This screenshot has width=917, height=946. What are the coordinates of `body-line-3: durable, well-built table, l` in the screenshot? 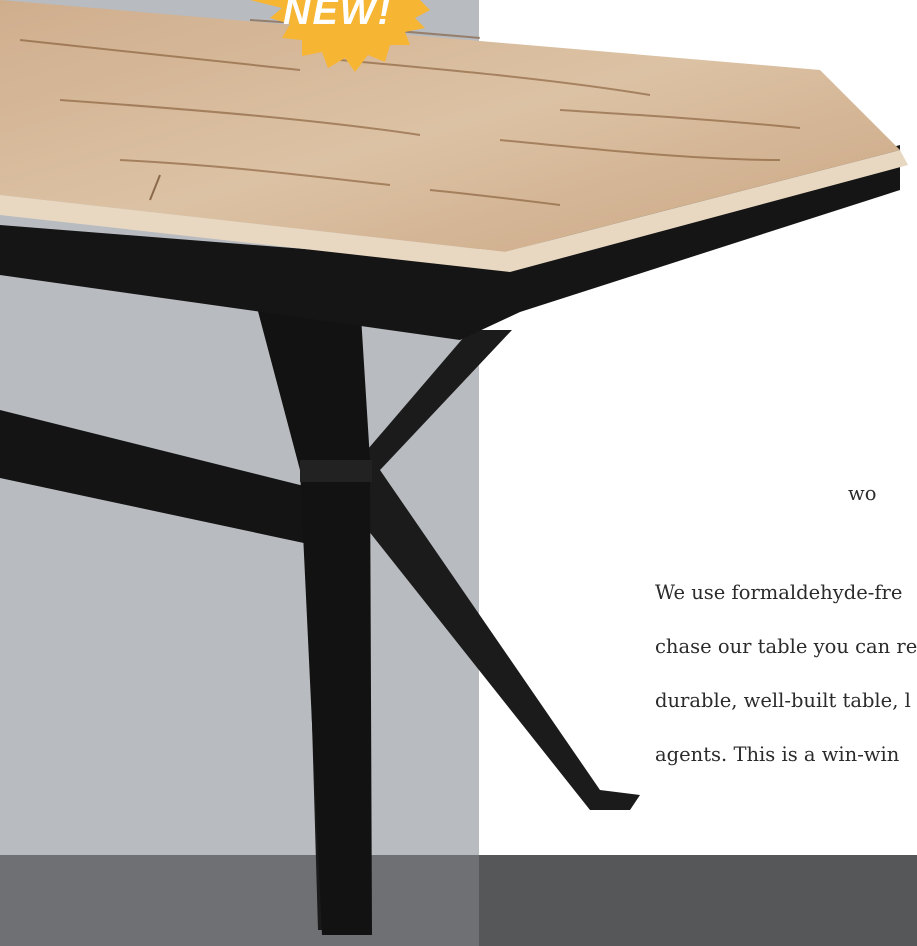 It's located at (783, 700).